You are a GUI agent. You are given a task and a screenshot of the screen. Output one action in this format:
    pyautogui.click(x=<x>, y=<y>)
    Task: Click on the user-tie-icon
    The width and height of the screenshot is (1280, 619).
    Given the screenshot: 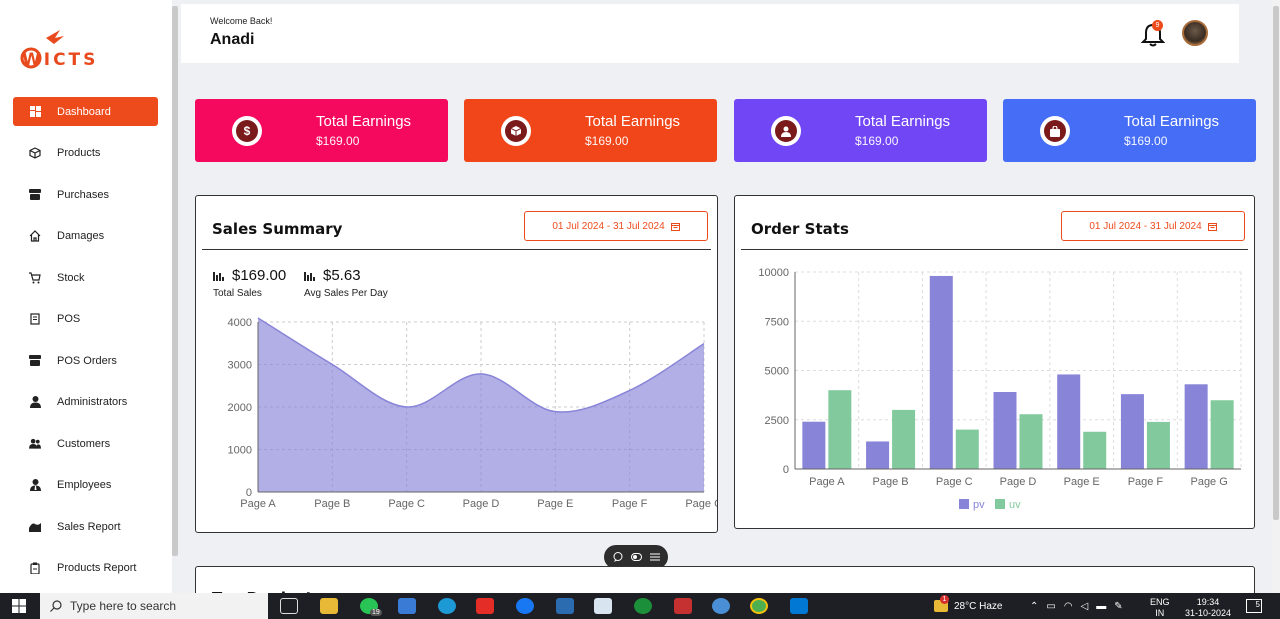 What is the action you would take?
    pyautogui.click(x=35, y=485)
    